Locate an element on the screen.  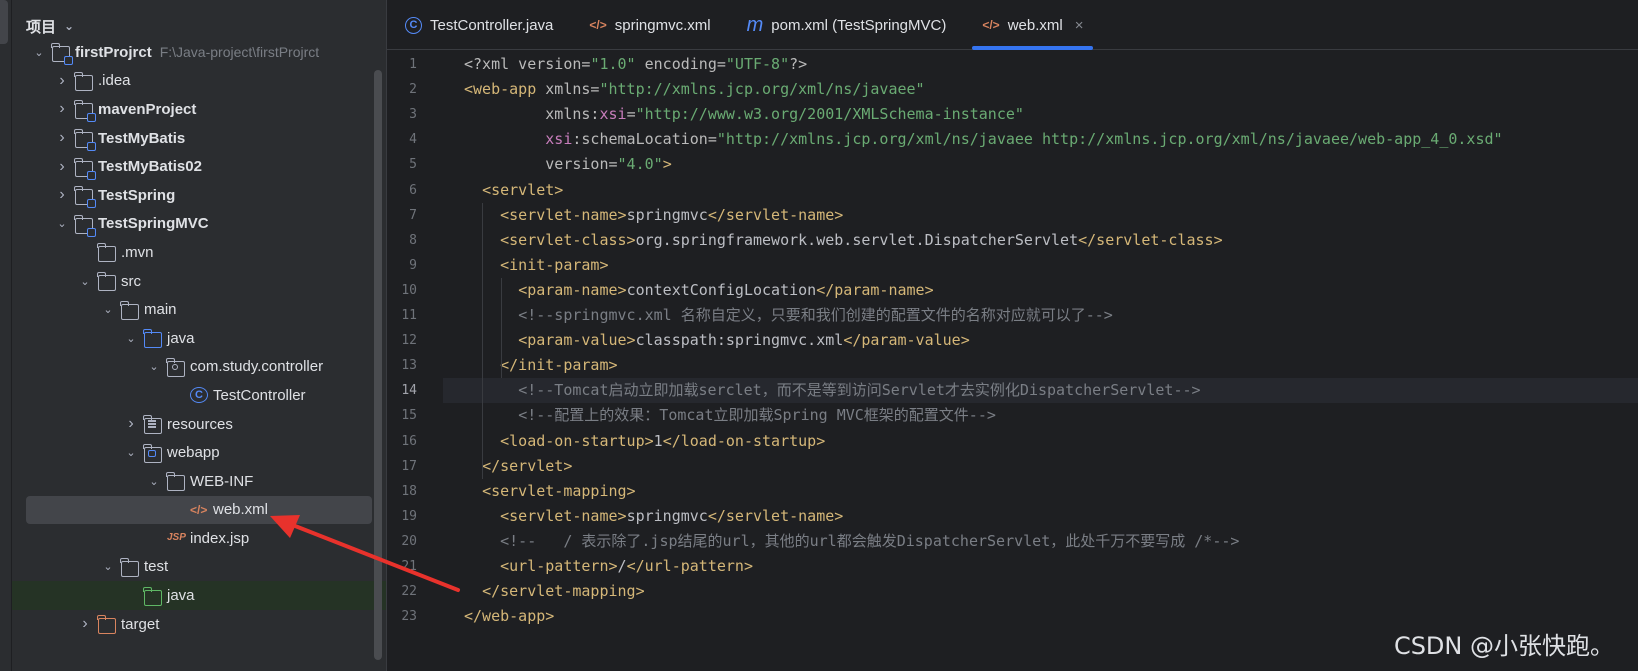
code-token: <load-on-startup> is located at coordinates (577, 440).